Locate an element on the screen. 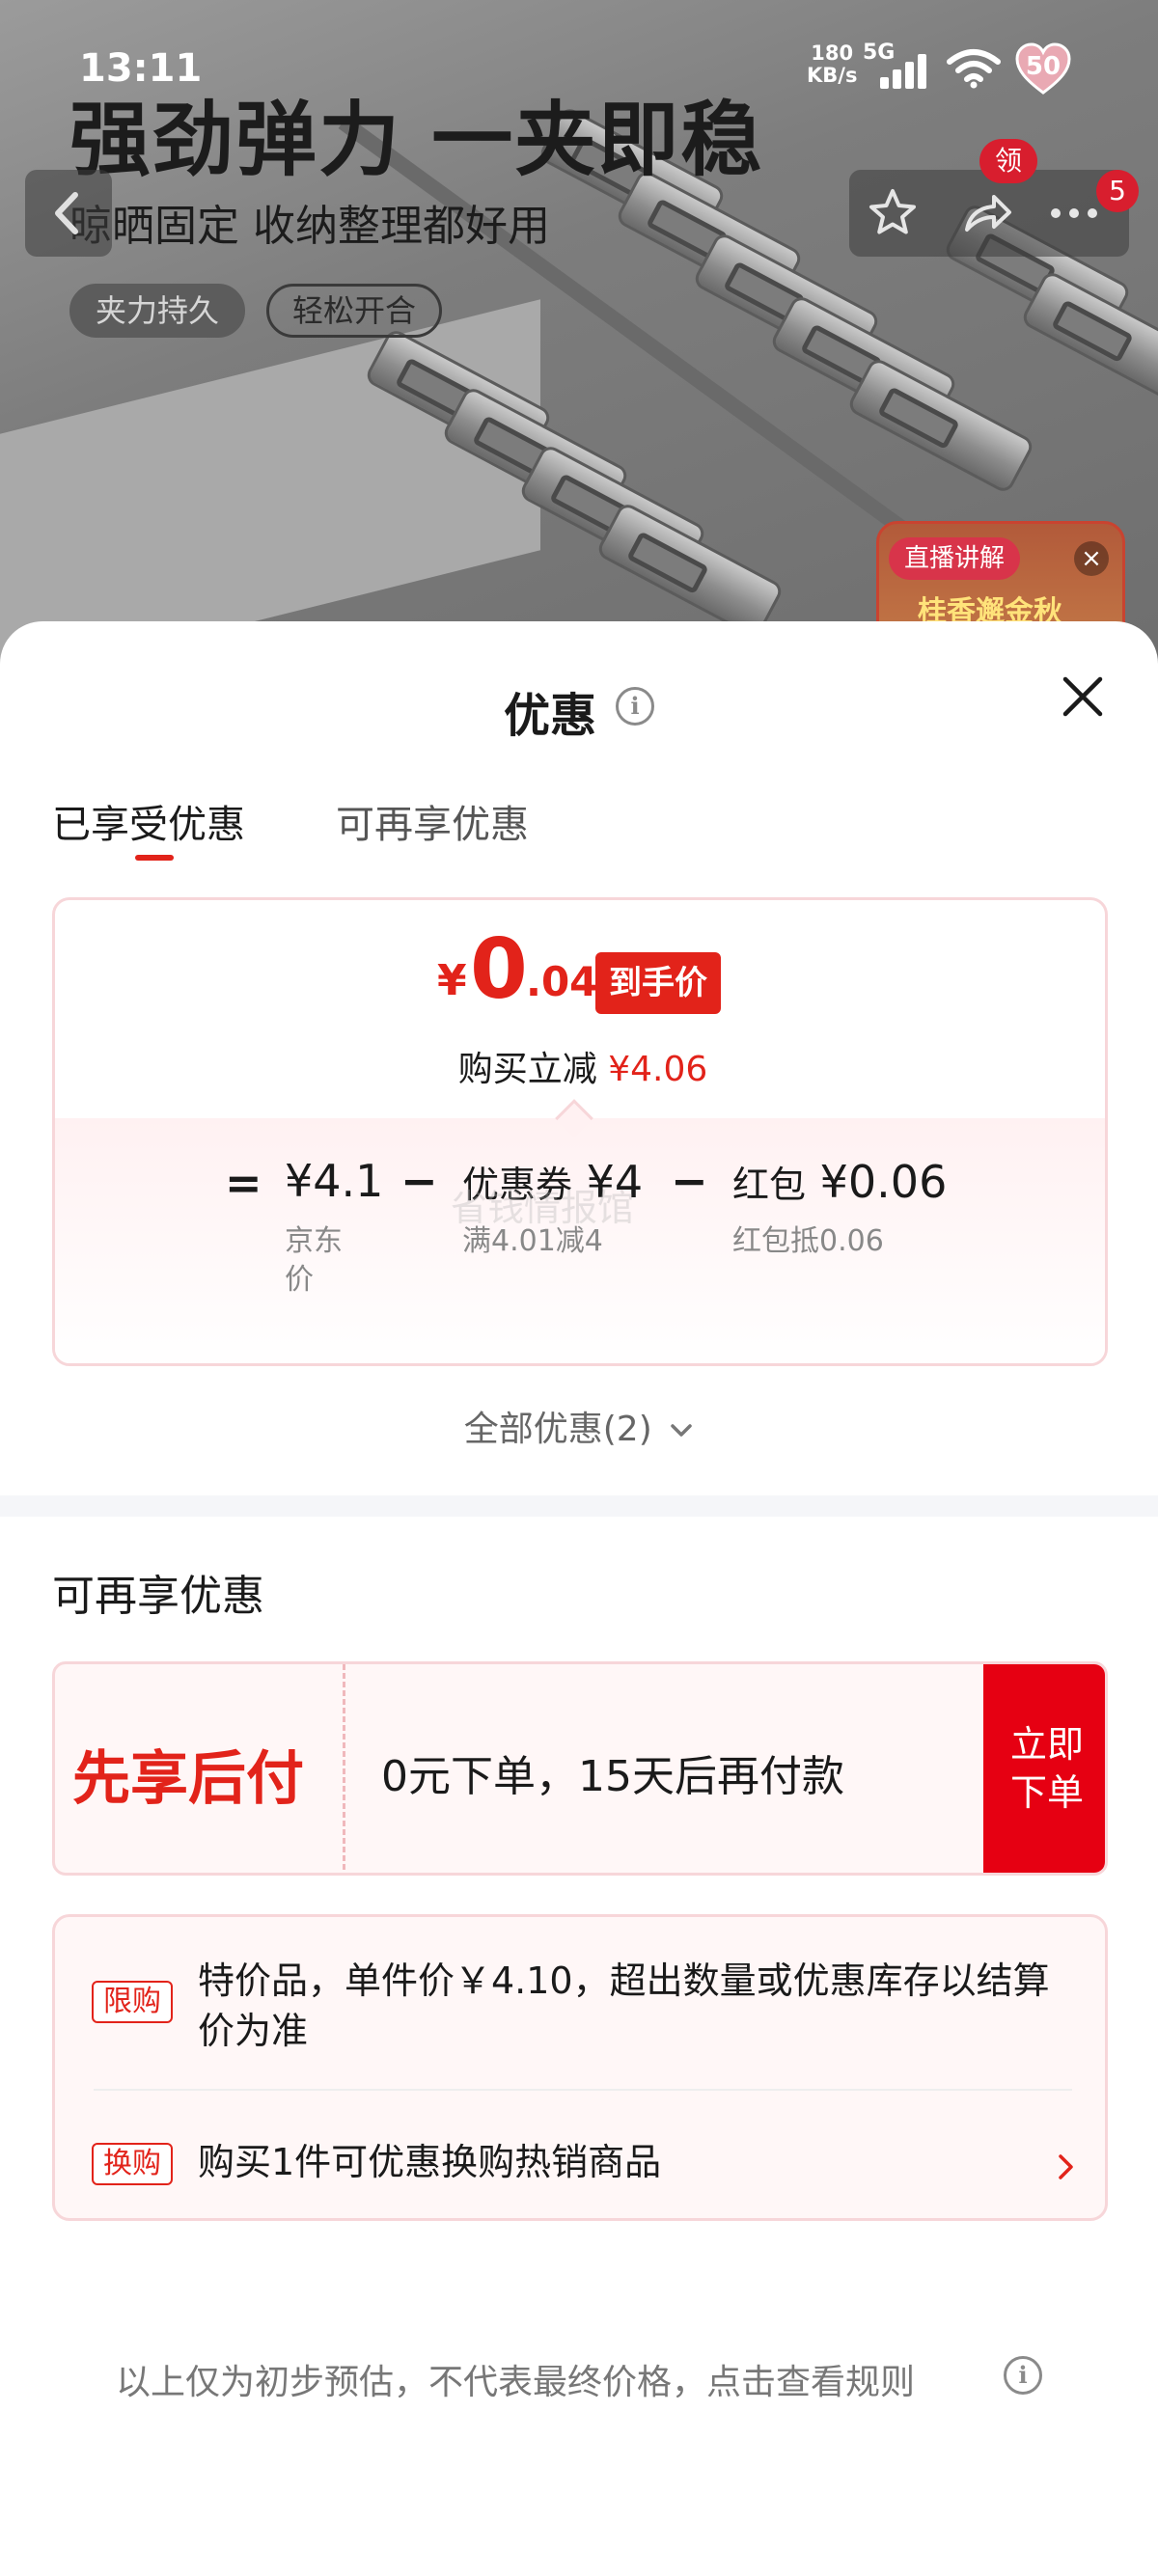 This screenshot has height=2576, width=1158. reduce-line: 购买立减 ¥4.06 is located at coordinates (580, 1066).